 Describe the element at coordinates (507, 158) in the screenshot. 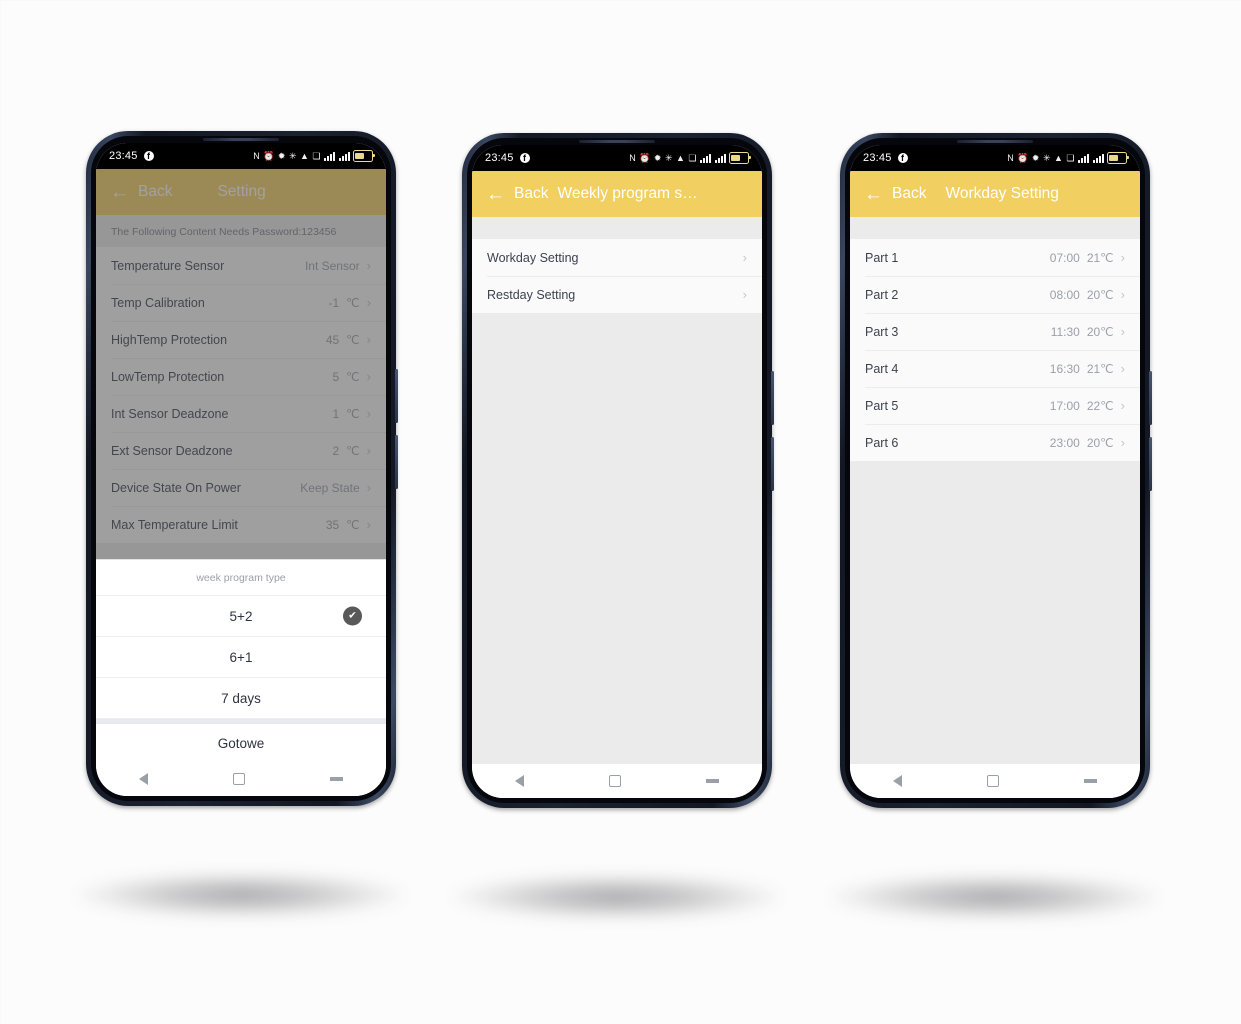

I see `status-bar-left: 23:45 f` at that location.